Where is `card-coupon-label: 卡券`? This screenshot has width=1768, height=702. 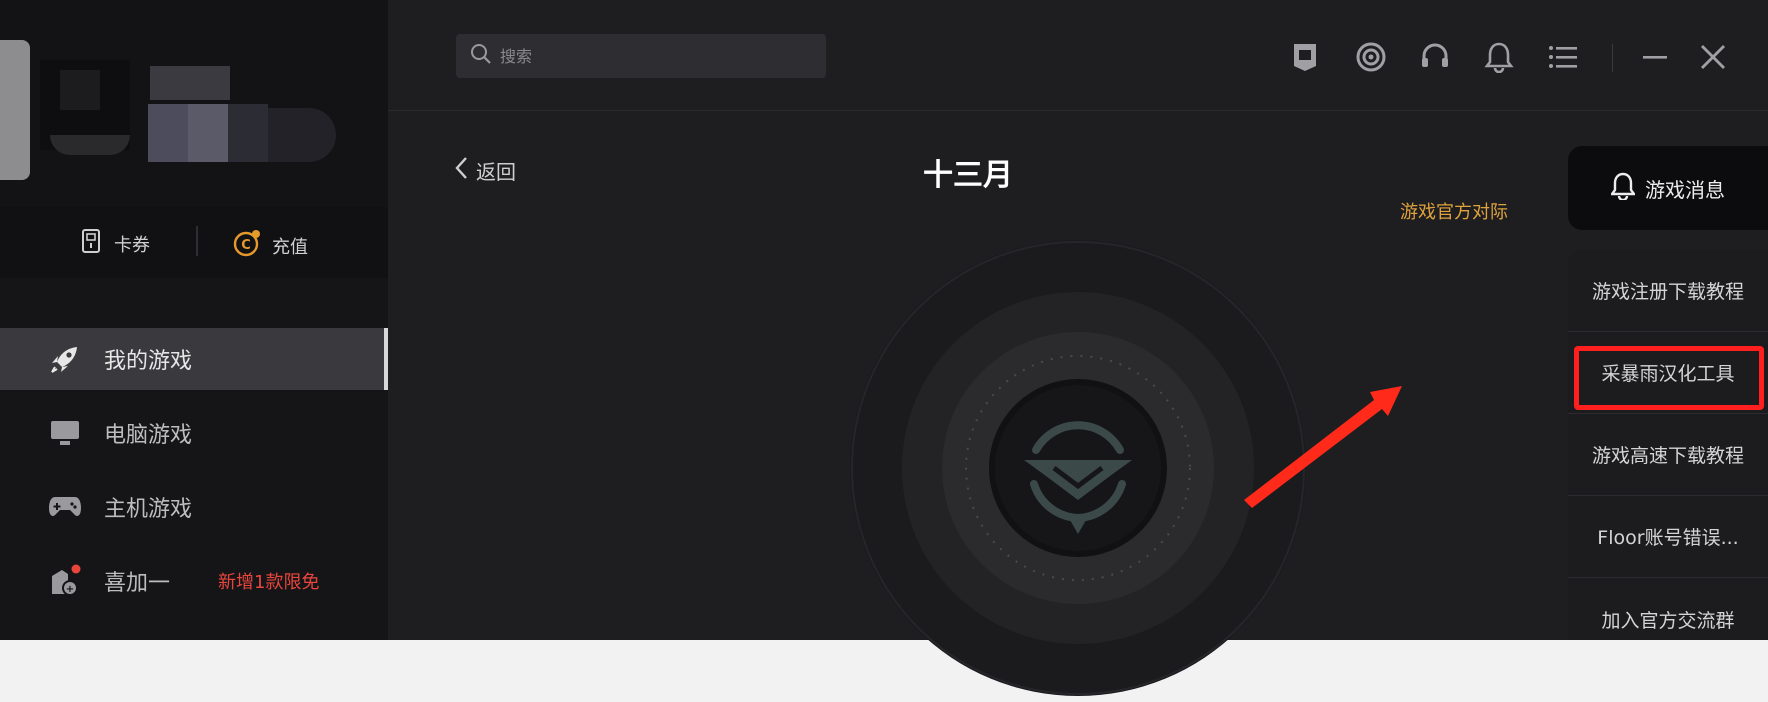 card-coupon-label: 卡券 is located at coordinates (132, 245).